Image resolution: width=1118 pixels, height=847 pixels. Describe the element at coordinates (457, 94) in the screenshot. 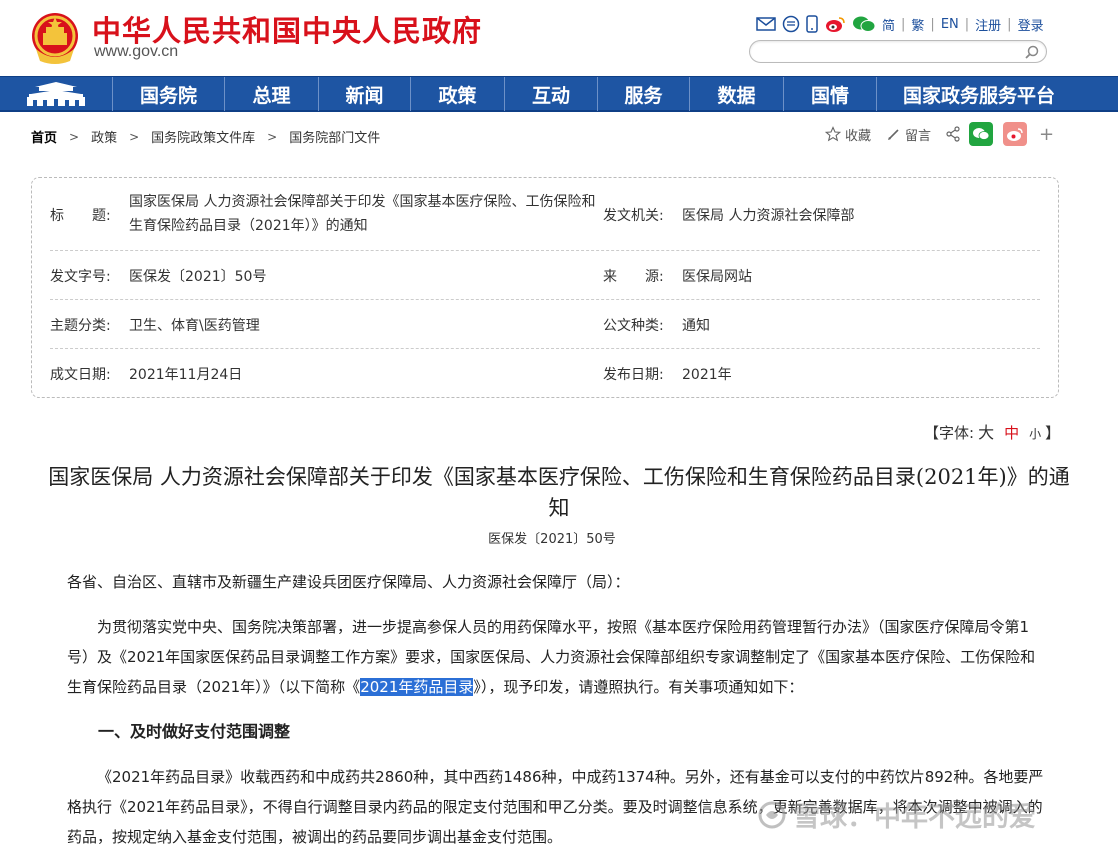

I see `nav-item-policy: 政策` at that location.